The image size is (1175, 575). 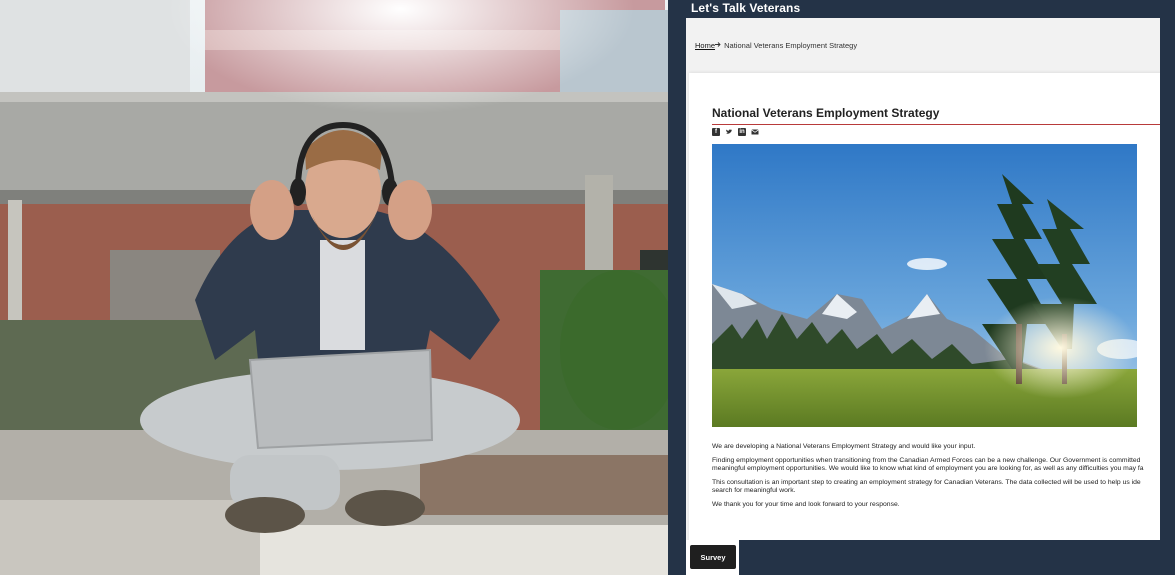 What do you see at coordinates (921, 9) in the screenshot?
I see `app-header: Let's Talk Veterans` at bounding box center [921, 9].